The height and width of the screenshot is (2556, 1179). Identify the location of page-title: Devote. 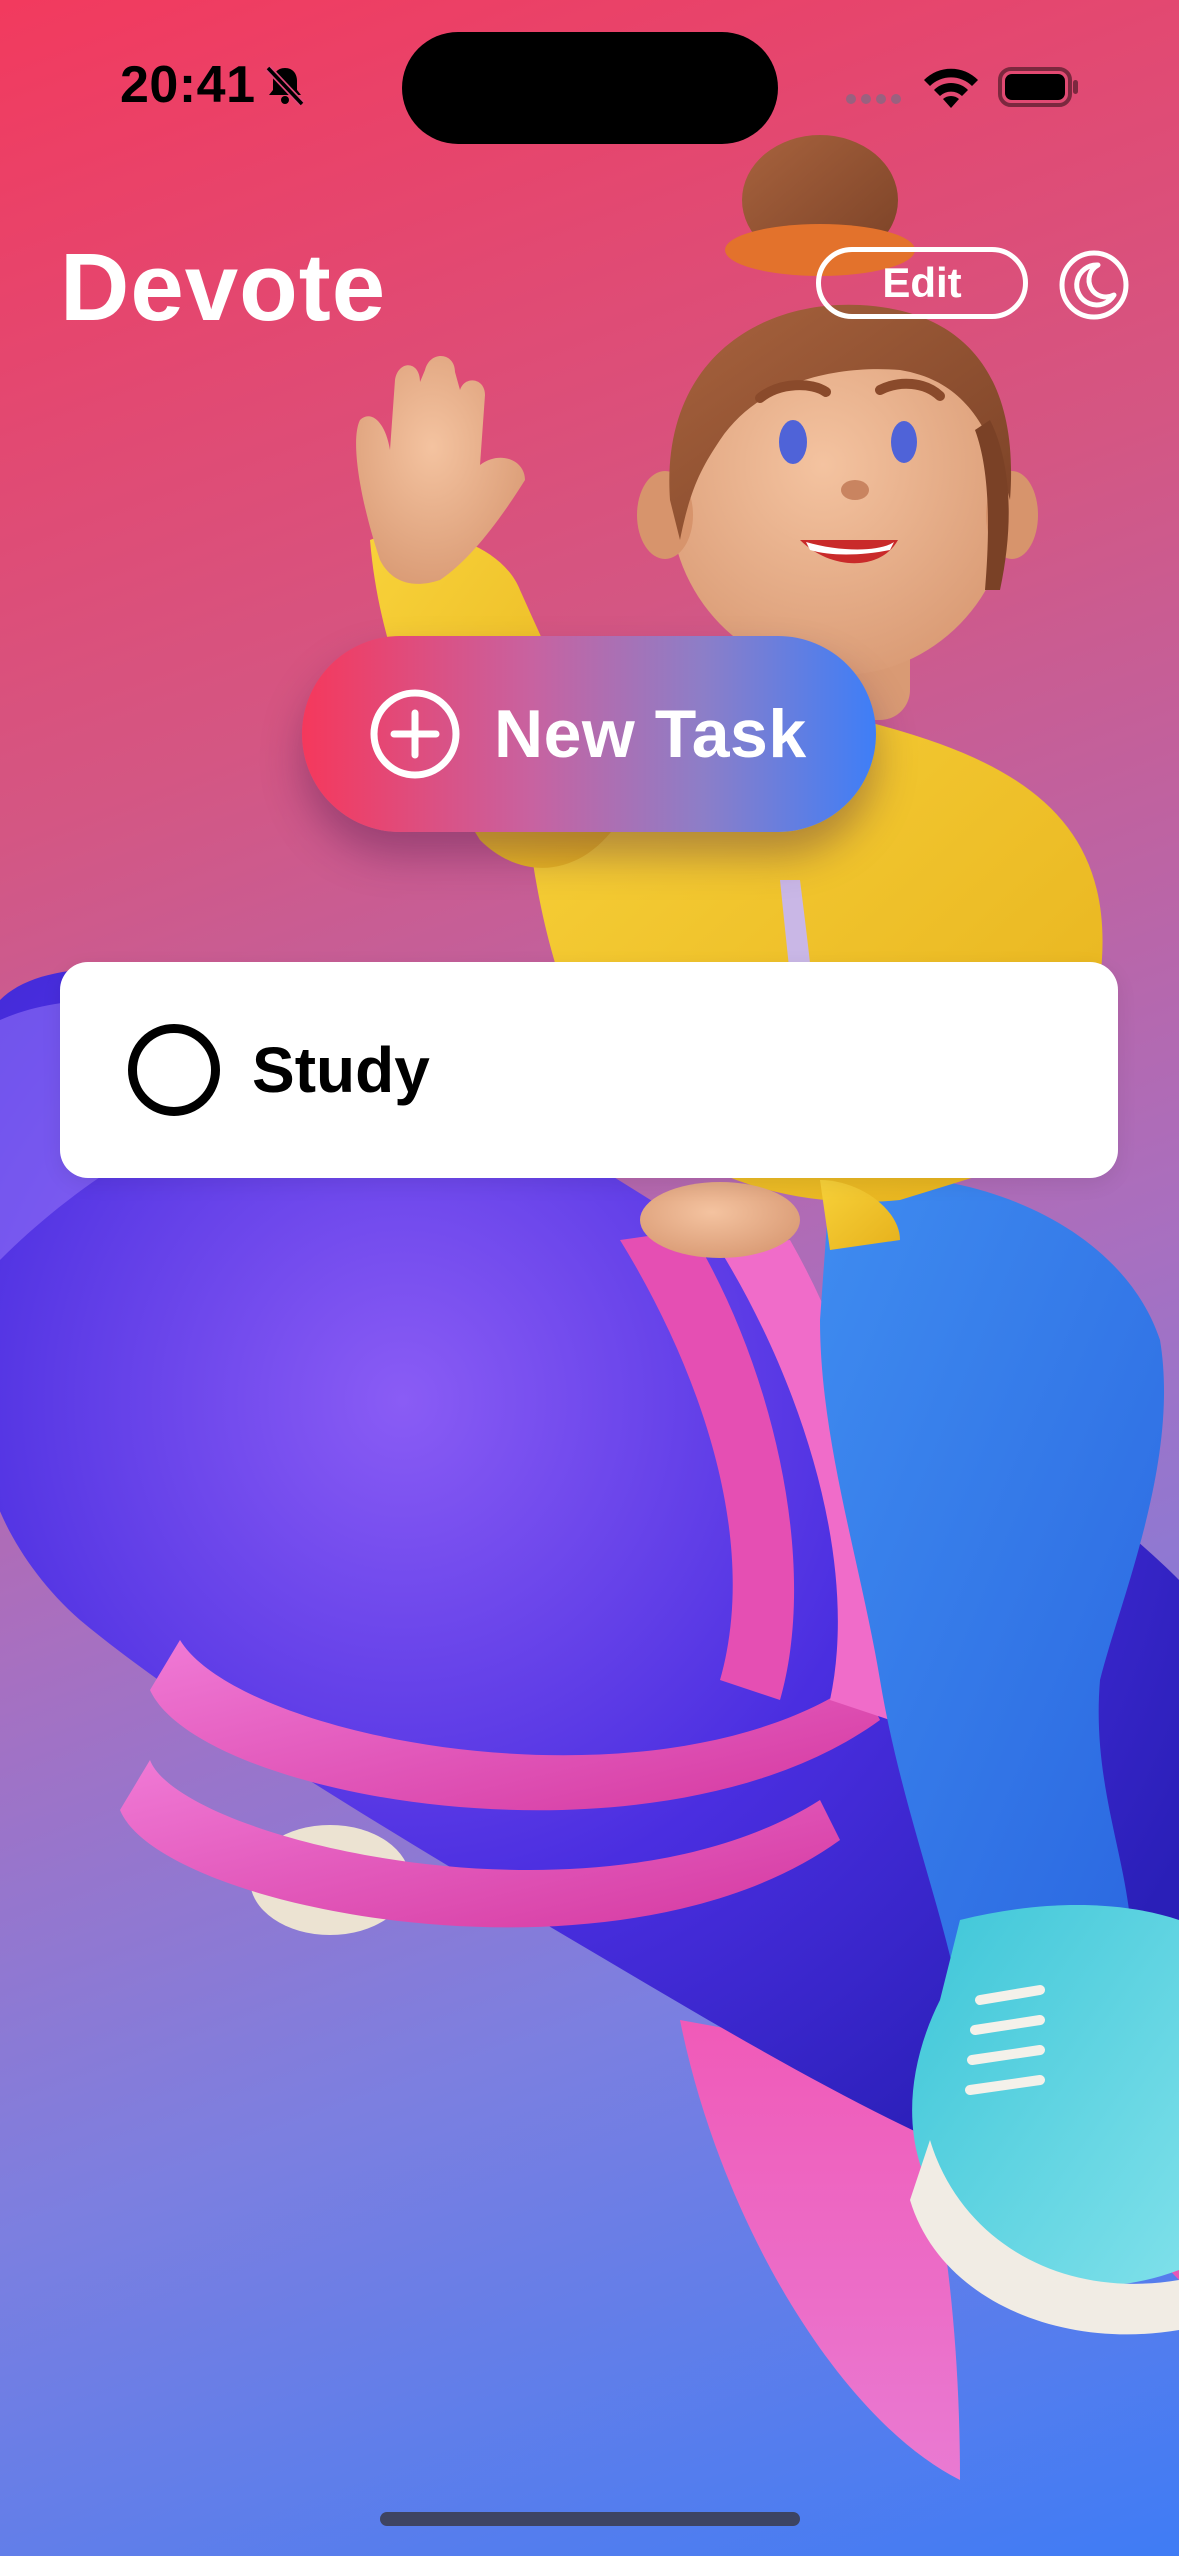
(223, 287).